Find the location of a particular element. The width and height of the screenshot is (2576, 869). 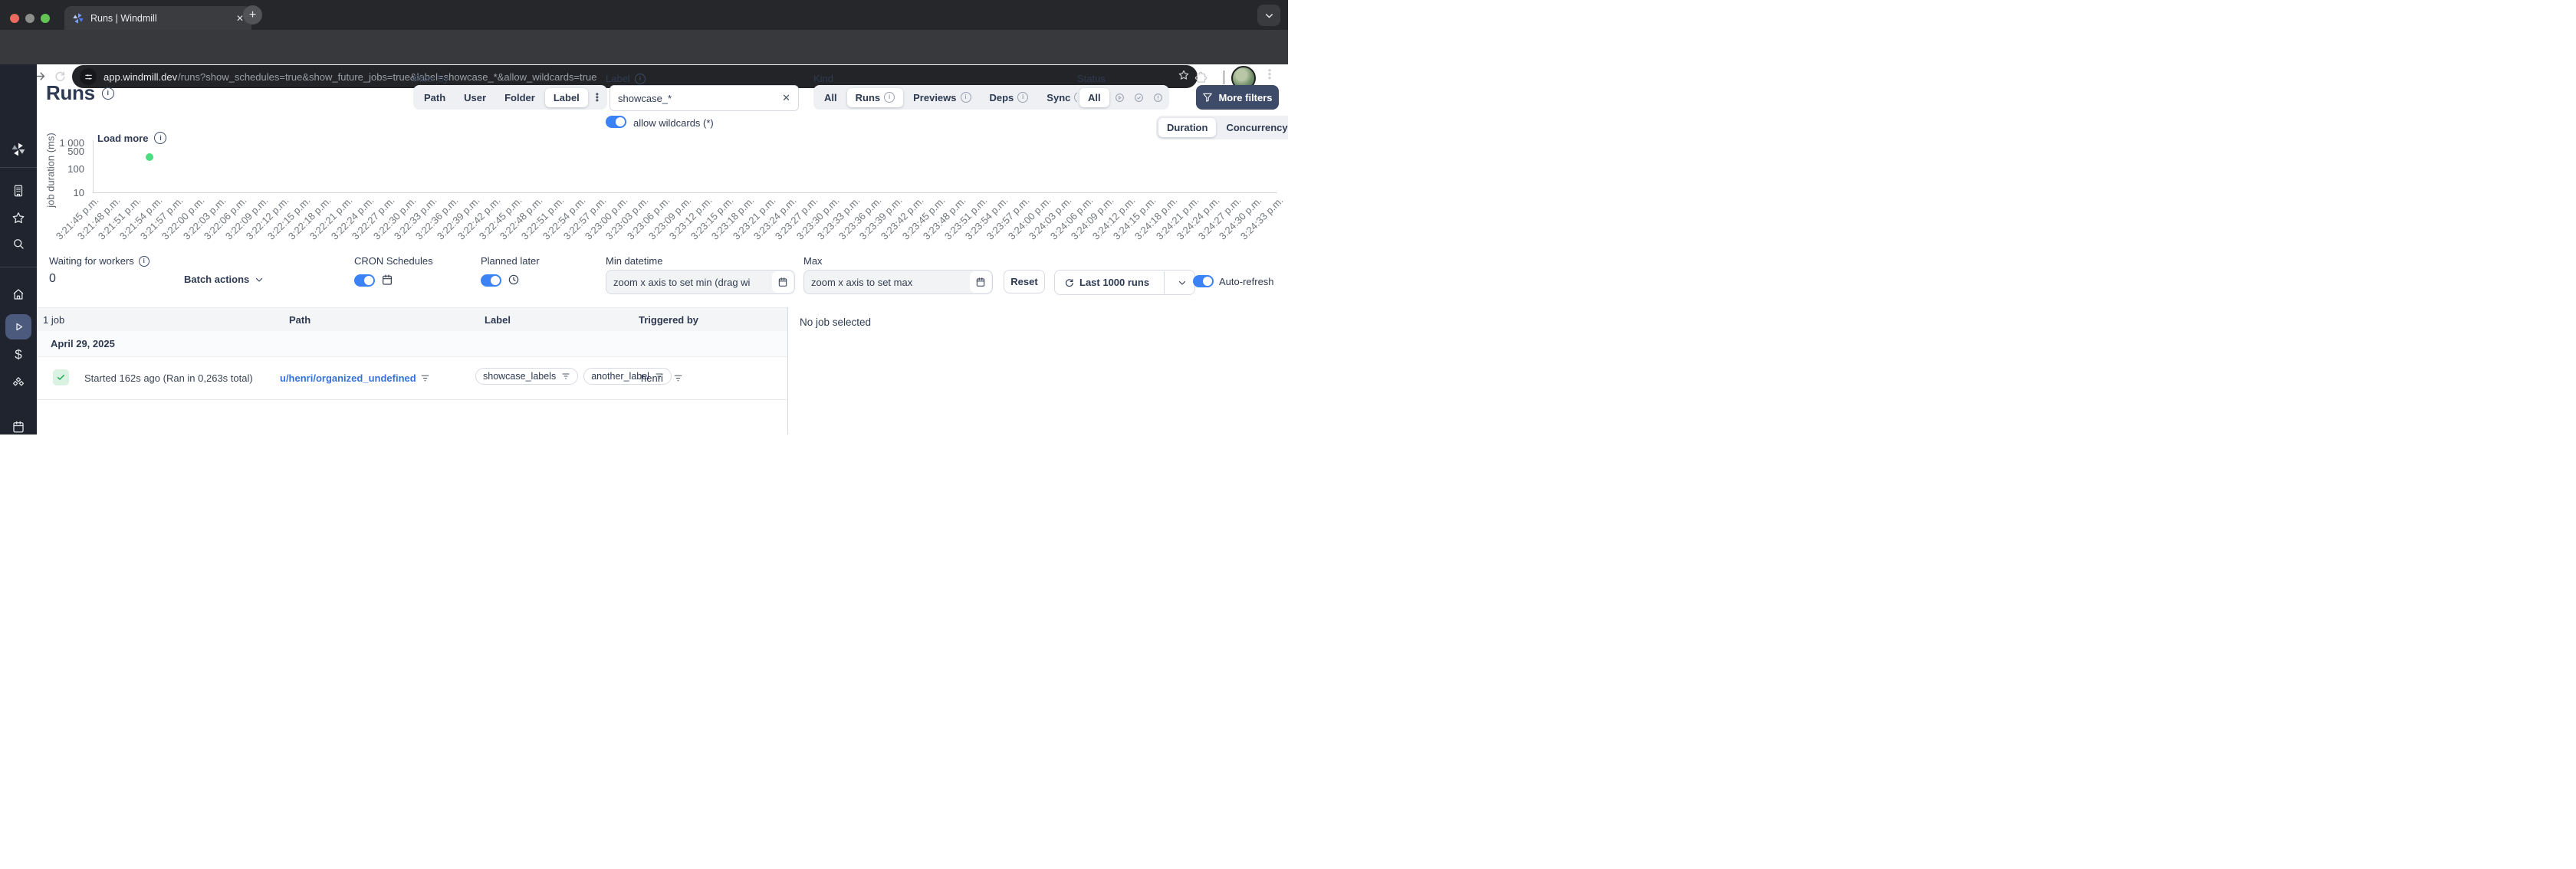

reset-label: Reset is located at coordinates (1024, 281).